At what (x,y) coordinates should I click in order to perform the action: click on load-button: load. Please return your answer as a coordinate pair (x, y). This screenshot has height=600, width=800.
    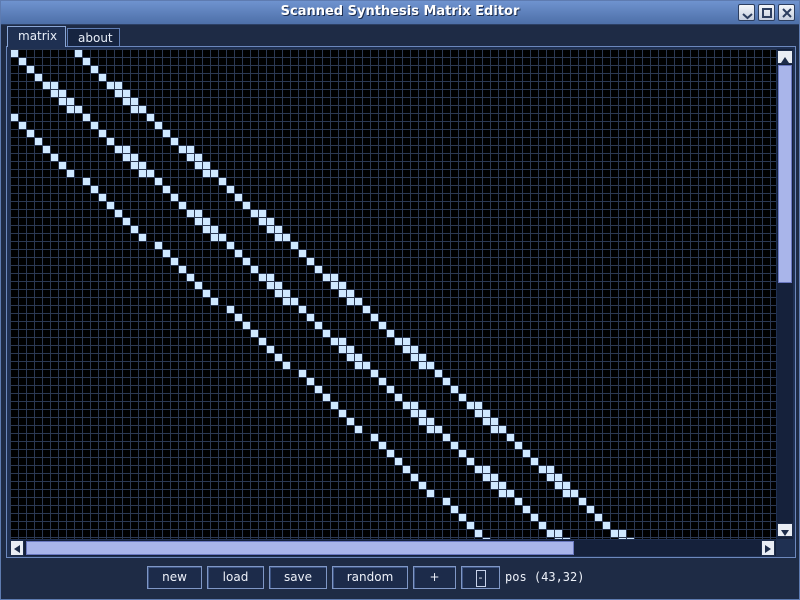
    Looking at the image, I should click on (235, 577).